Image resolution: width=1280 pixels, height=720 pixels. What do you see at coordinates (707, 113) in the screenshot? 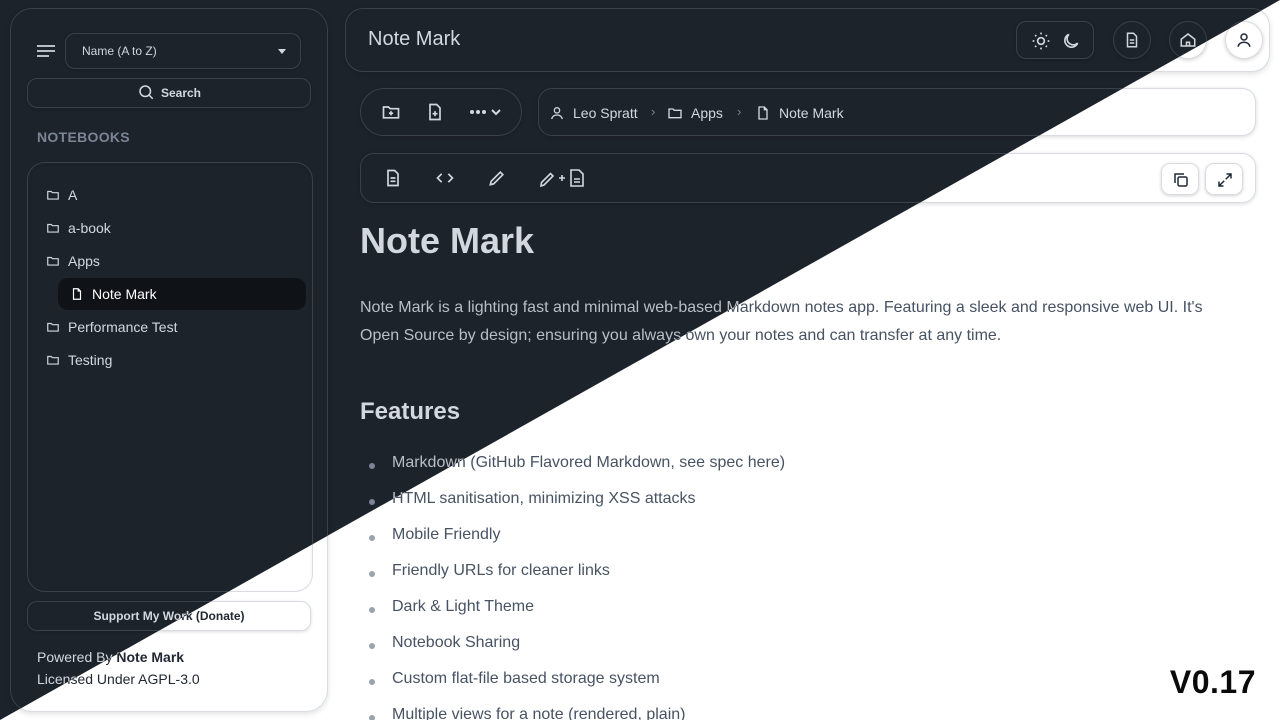
I see `breadcrumb-folder-label: Apps` at bounding box center [707, 113].